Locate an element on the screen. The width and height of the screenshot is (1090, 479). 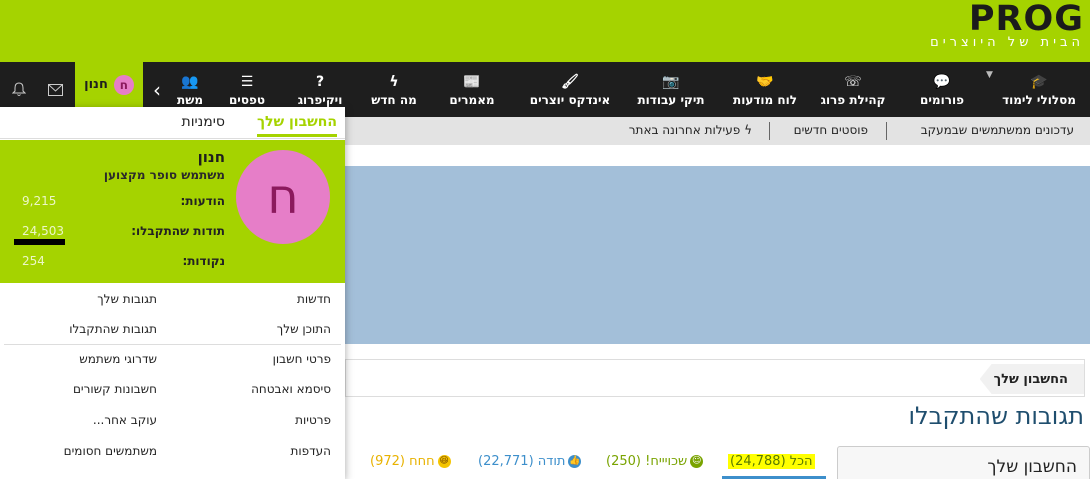
thumbs-up-icon: 👍 is located at coordinates (575, 461).